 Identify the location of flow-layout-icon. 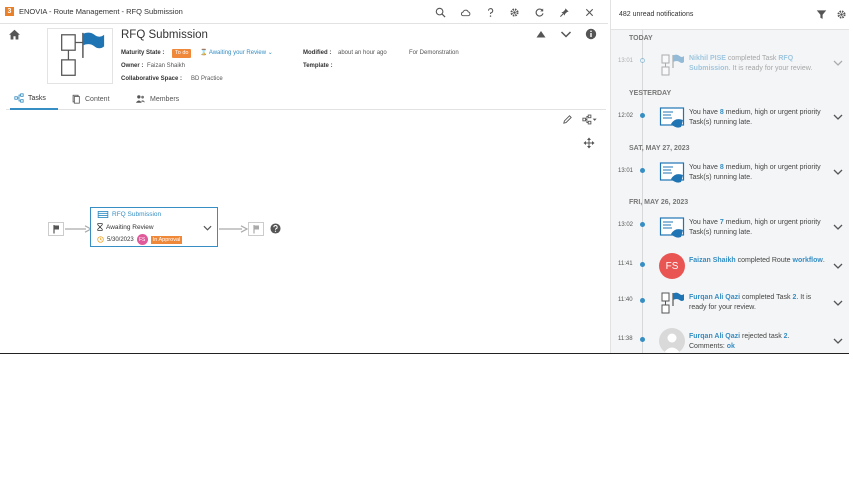
(589, 119).